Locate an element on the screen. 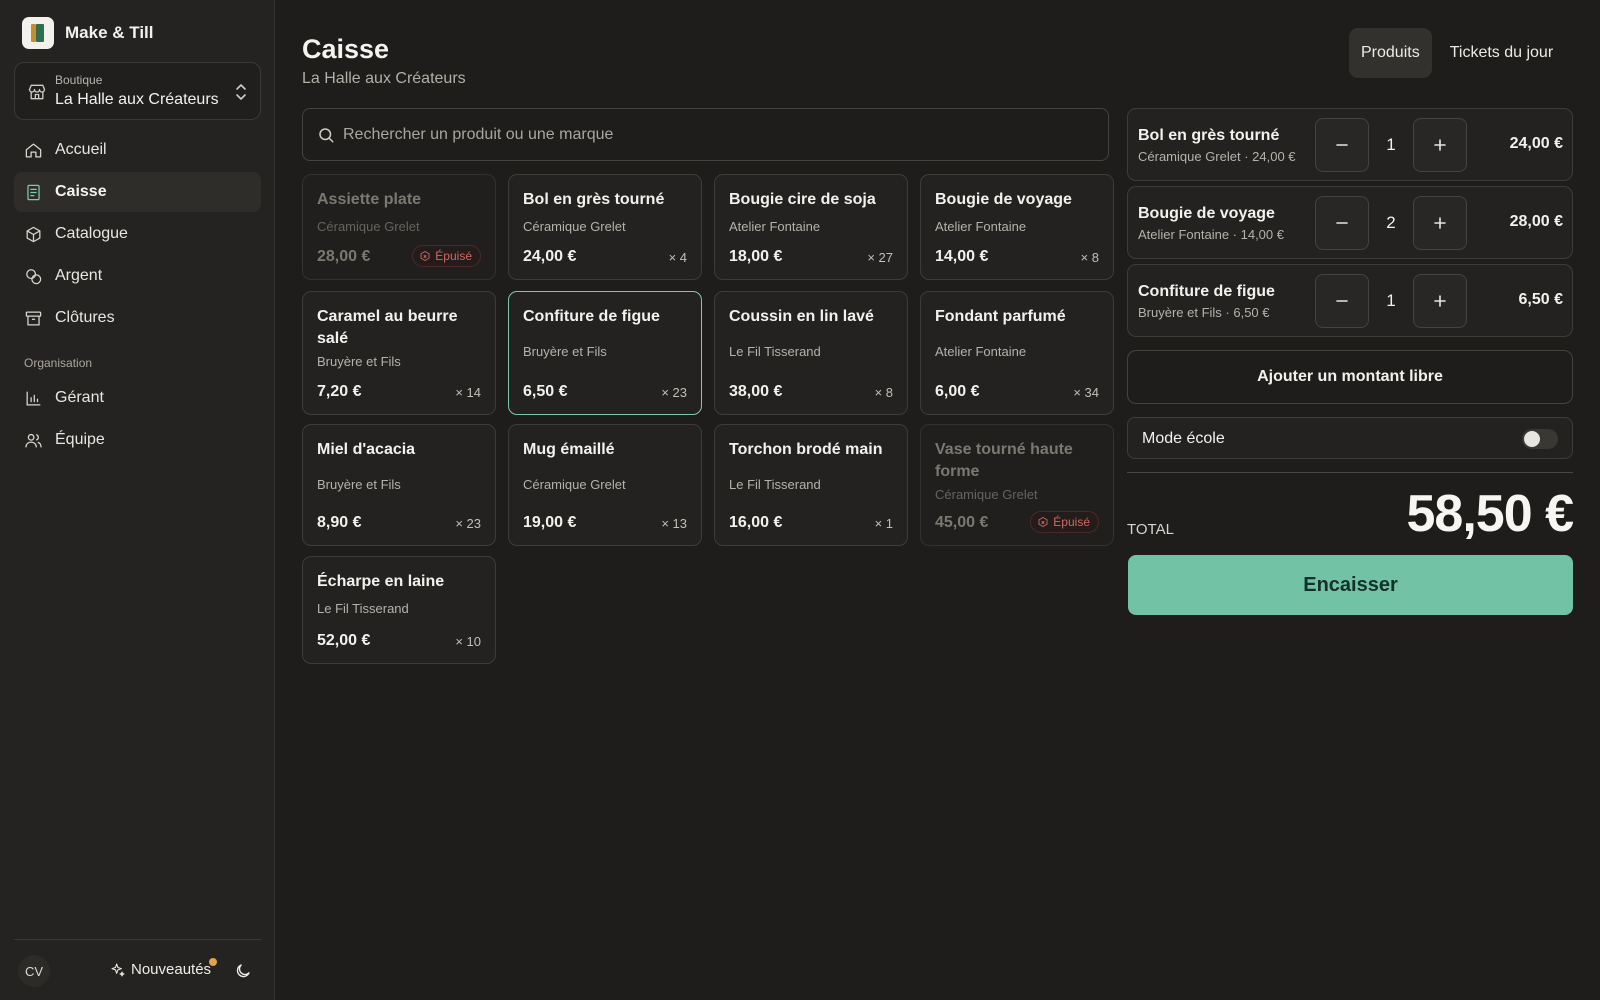 The height and width of the screenshot is (1000, 1600). product-price: 7,20 € is located at coordinates (339, 391).